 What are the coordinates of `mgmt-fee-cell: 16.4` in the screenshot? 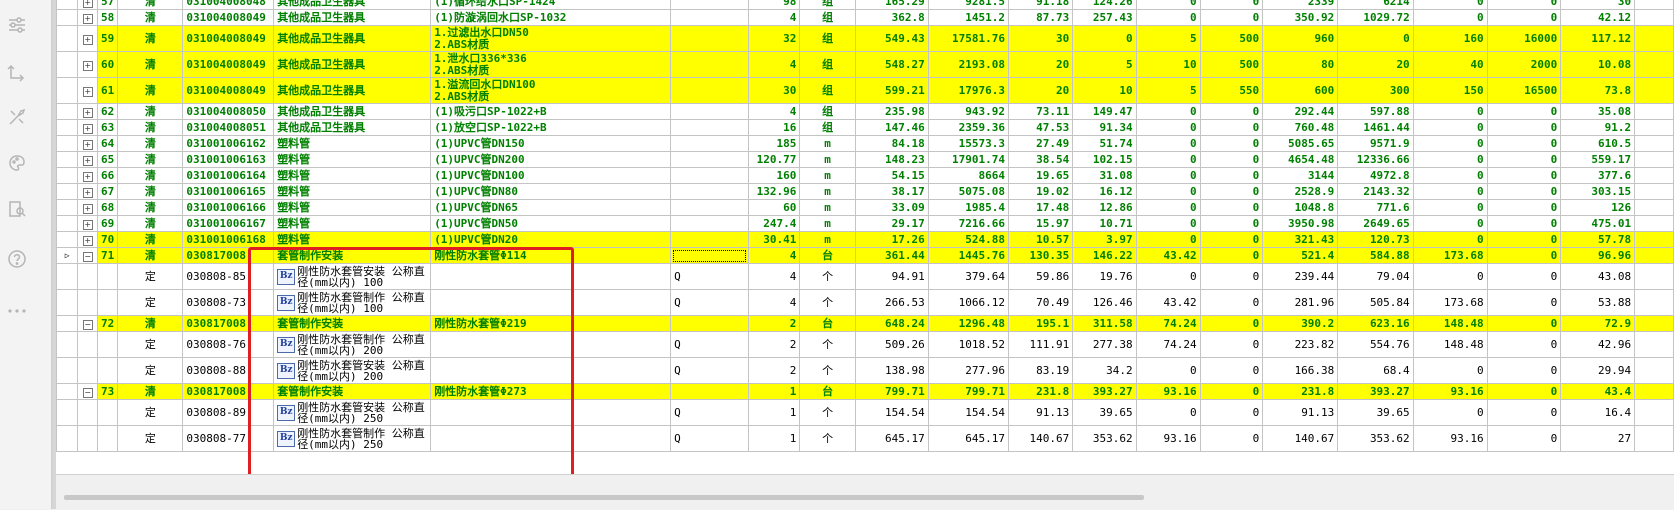 It's located at (1598, 412).